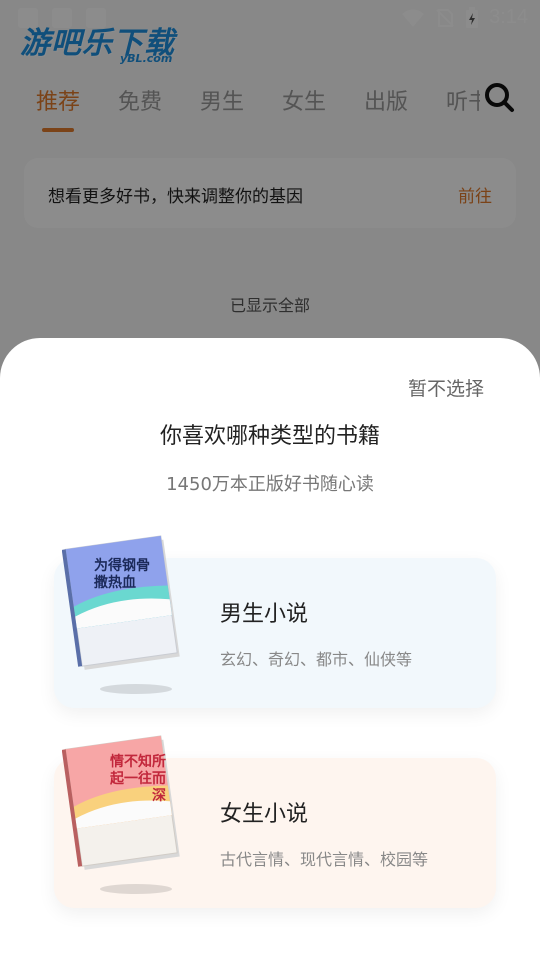  What do you see at coordinates (316, 659) in the screenshot?
I see `male-novel-desc: 玄幻、奇幻、都市、仙侠等` at bounding box center [316, 659].